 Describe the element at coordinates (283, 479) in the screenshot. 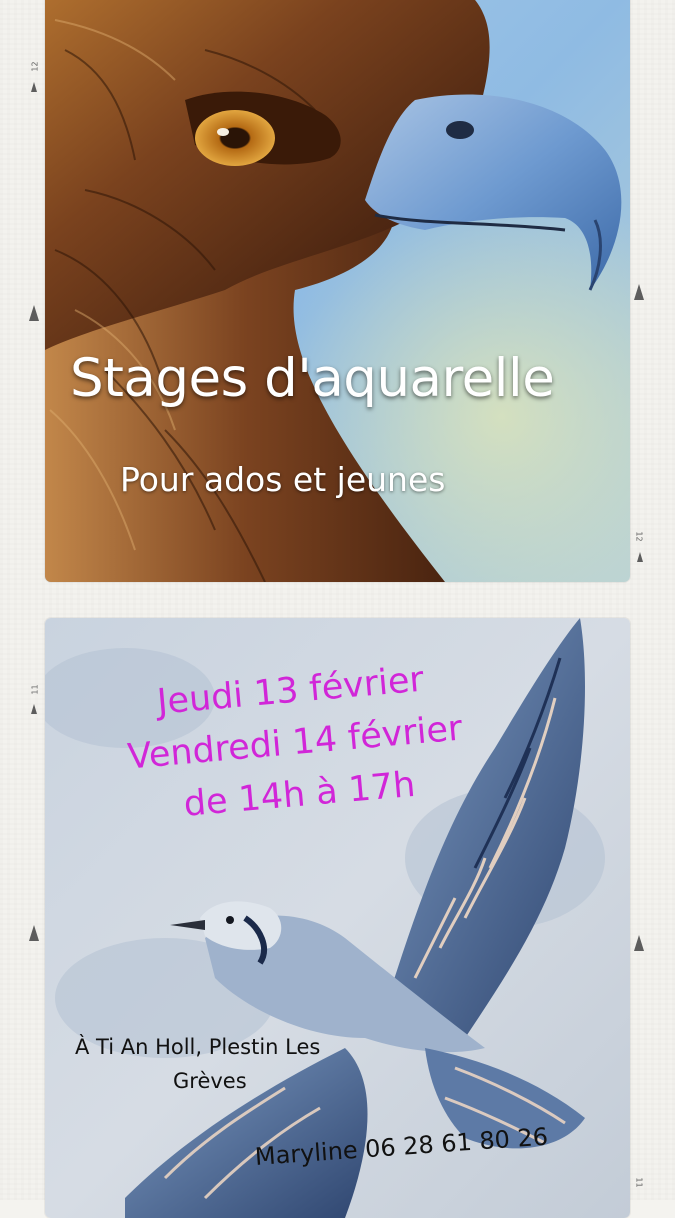

I see `subtitle: Pour ados et jeunes` at that location.